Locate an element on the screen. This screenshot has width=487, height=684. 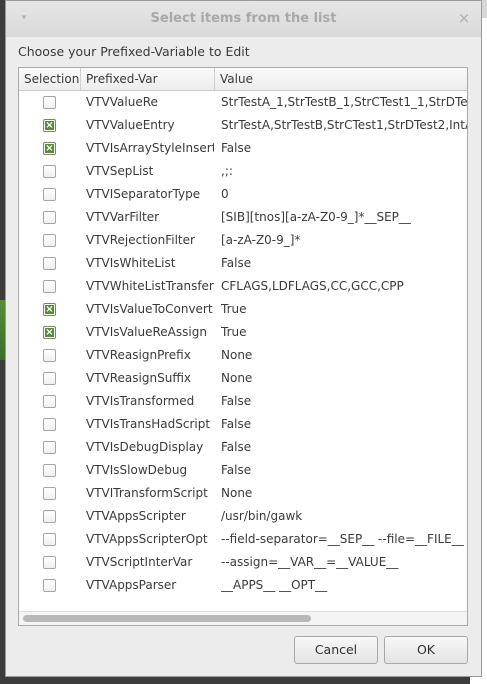
column-header-value: Value is located at coordinates (341, 79).